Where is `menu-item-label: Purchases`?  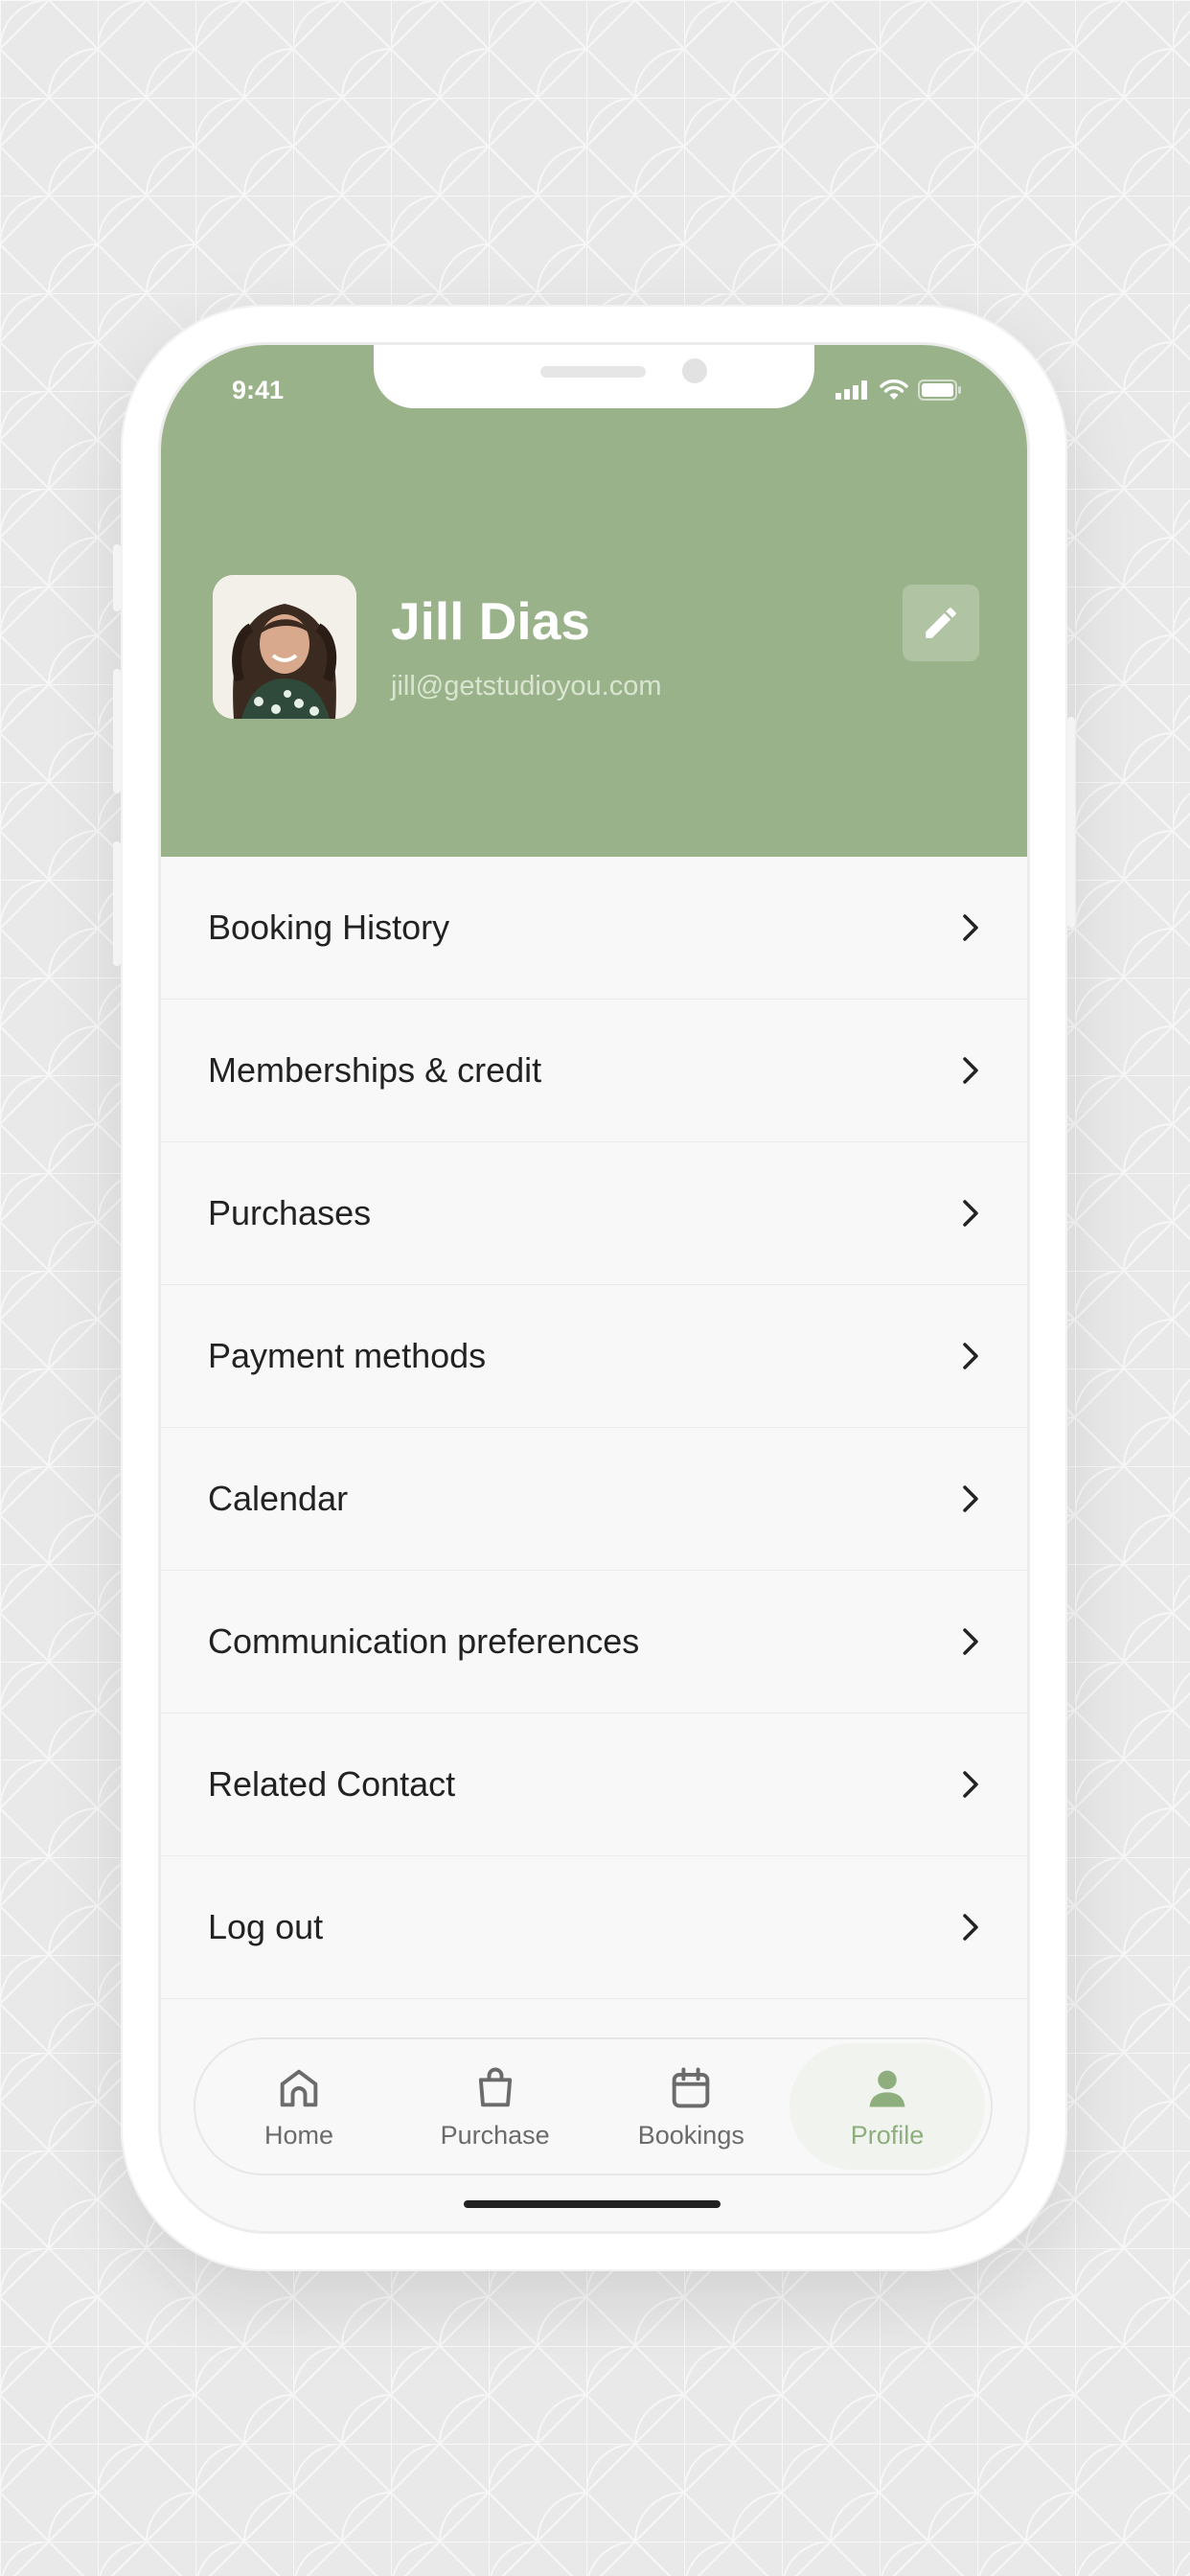
menu-item-label: Purchases is located at coordinates (290, 1212).